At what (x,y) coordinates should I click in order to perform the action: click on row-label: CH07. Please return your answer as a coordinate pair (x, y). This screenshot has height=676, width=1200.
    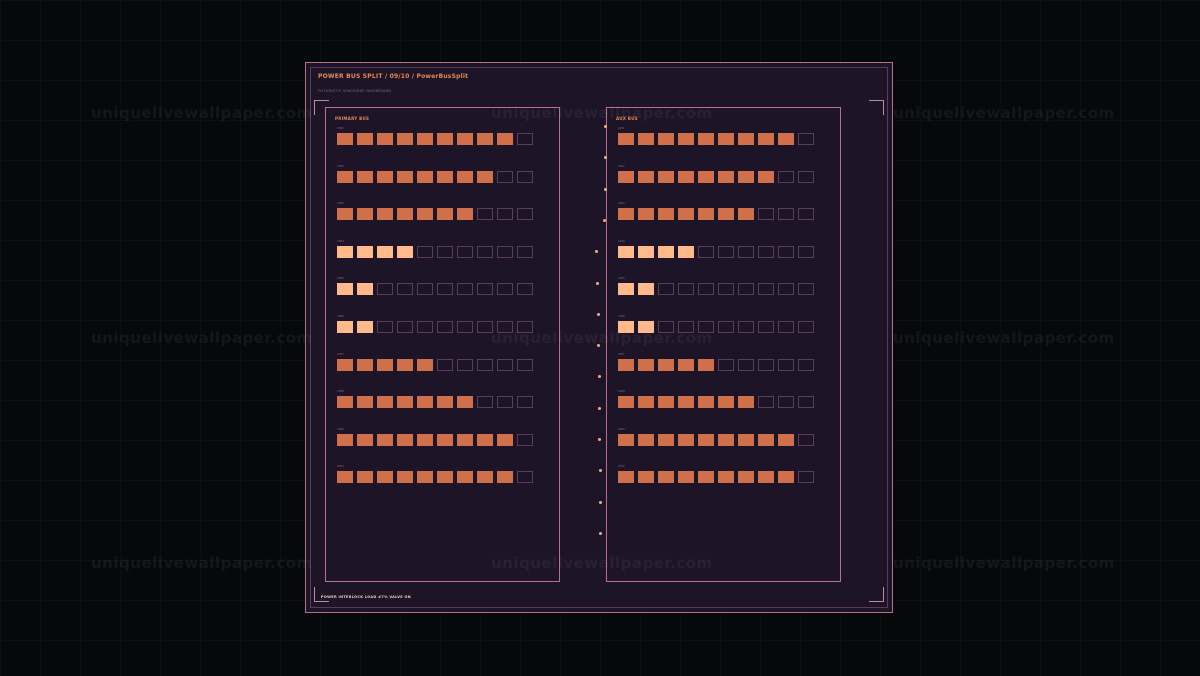
    Looking at the image, I should click on (340, 354).